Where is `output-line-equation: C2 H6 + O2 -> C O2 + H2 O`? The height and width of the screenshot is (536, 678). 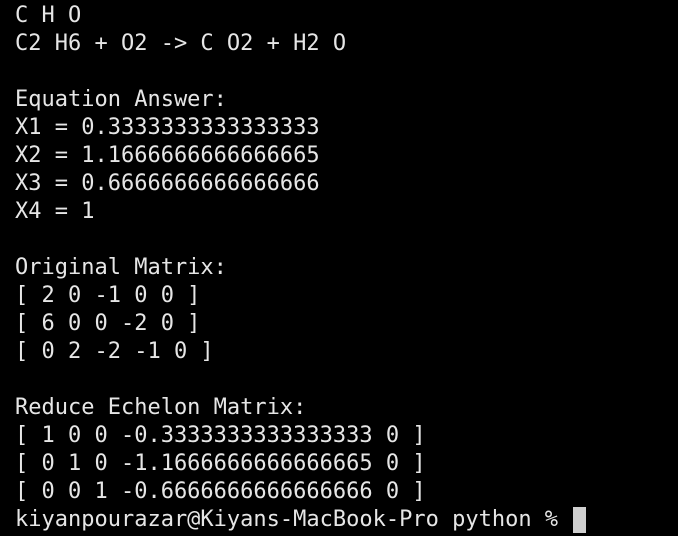 output-line-equation: C2 H6 + O2 -> C O2 + H2 O is located at coordinates (181, 43).